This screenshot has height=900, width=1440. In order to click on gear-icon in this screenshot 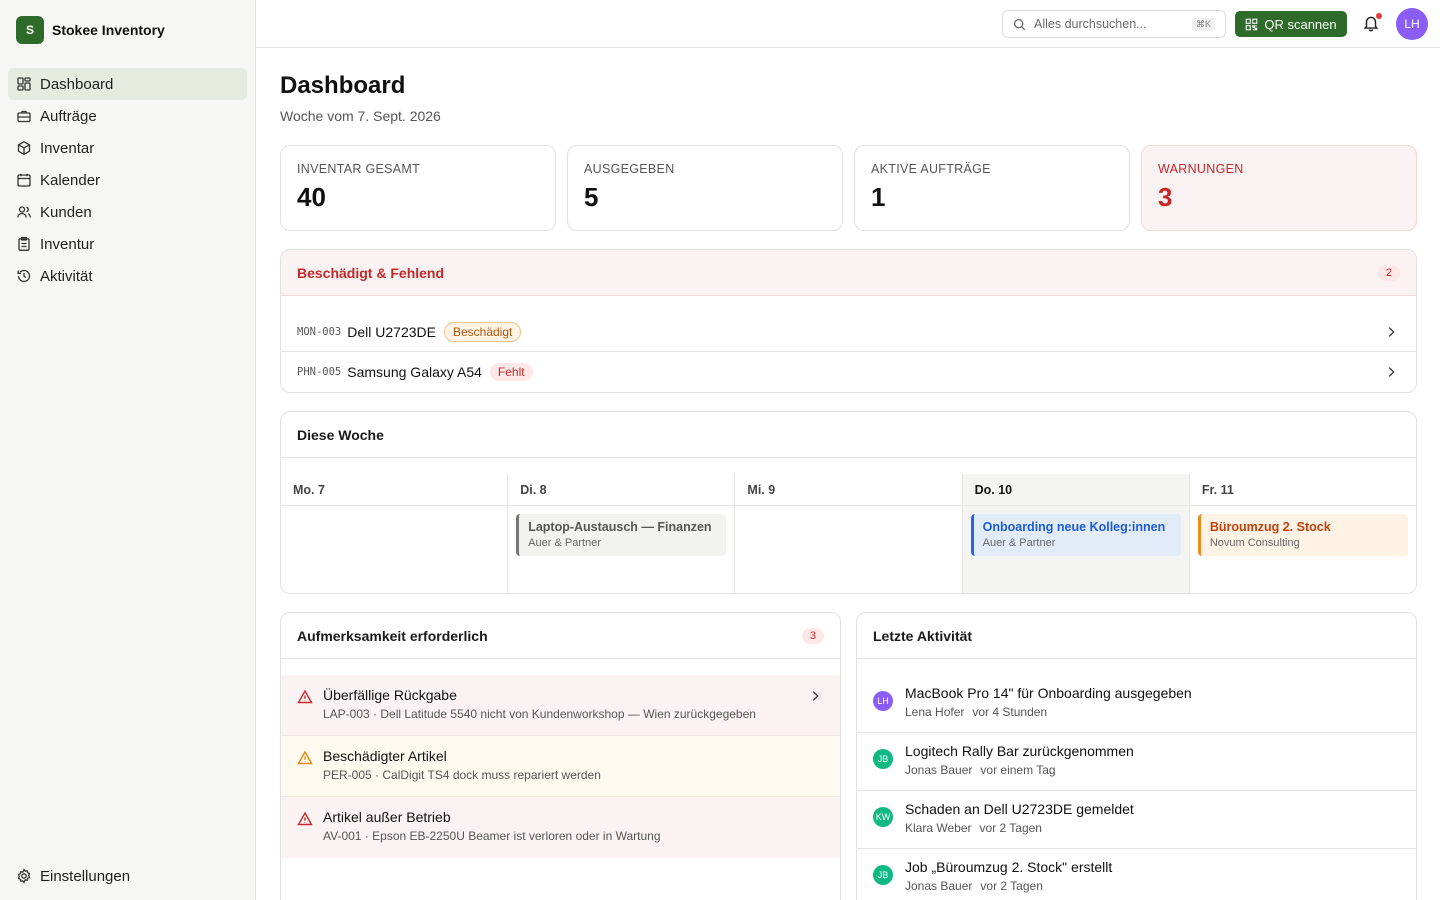, I will do `click(24, 876)`.